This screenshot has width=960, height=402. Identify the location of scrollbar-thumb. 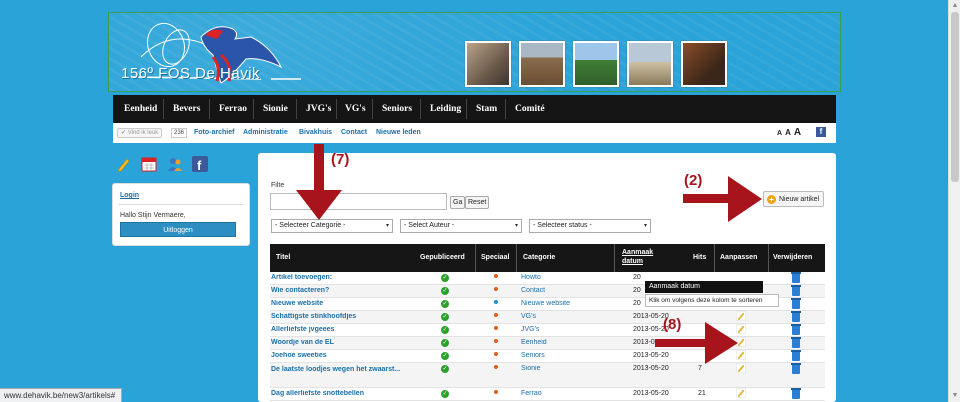
(955, 97).